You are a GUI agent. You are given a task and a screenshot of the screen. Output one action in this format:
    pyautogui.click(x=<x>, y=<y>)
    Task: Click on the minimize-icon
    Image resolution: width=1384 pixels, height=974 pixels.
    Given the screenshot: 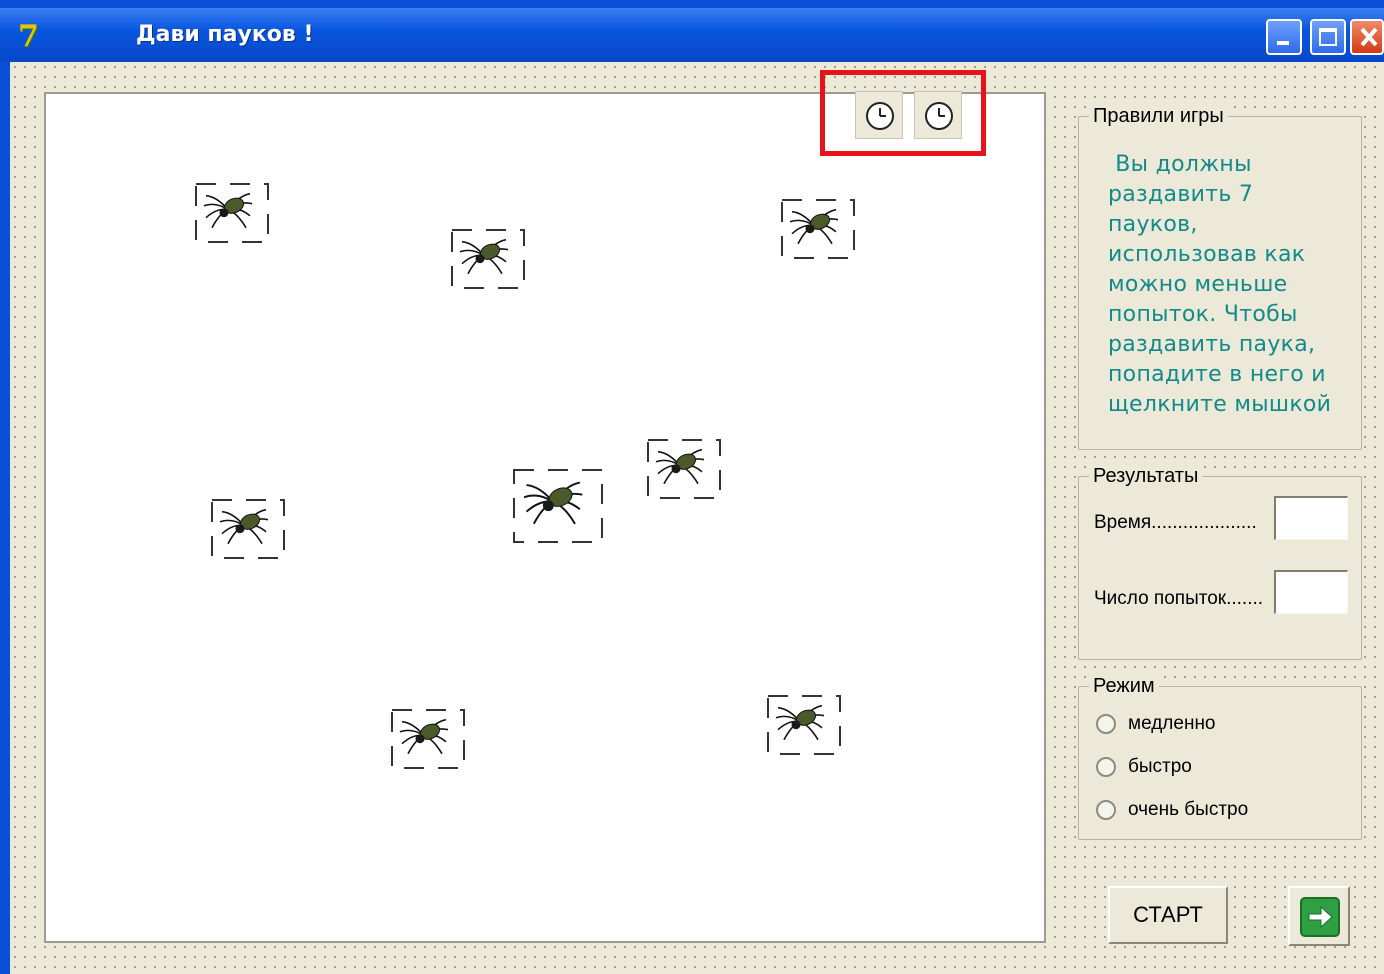 What is the action you would take?
    pyautogui.click(x=1283, y=43)
    